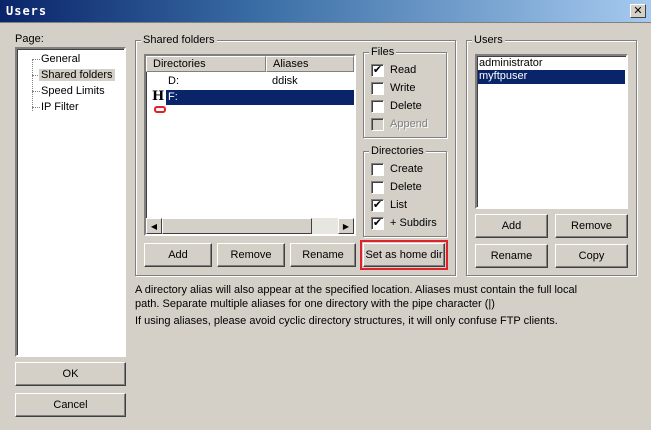  What do you see at coordinates (383, 52) in the screenshot?
I see `files-legend: Files` at bounding box center [383, 52].